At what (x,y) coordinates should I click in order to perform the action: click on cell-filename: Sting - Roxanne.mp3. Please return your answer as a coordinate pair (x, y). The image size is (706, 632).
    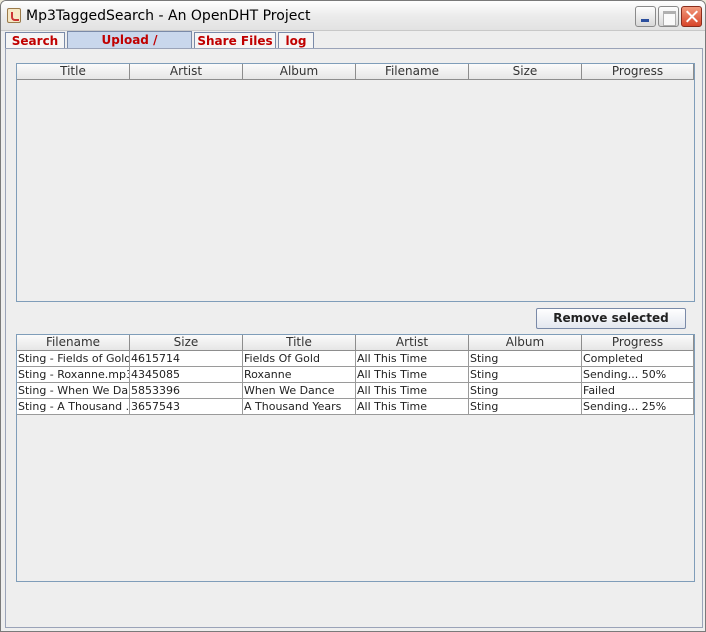
    Looking at the image, I should click on (73, 375).